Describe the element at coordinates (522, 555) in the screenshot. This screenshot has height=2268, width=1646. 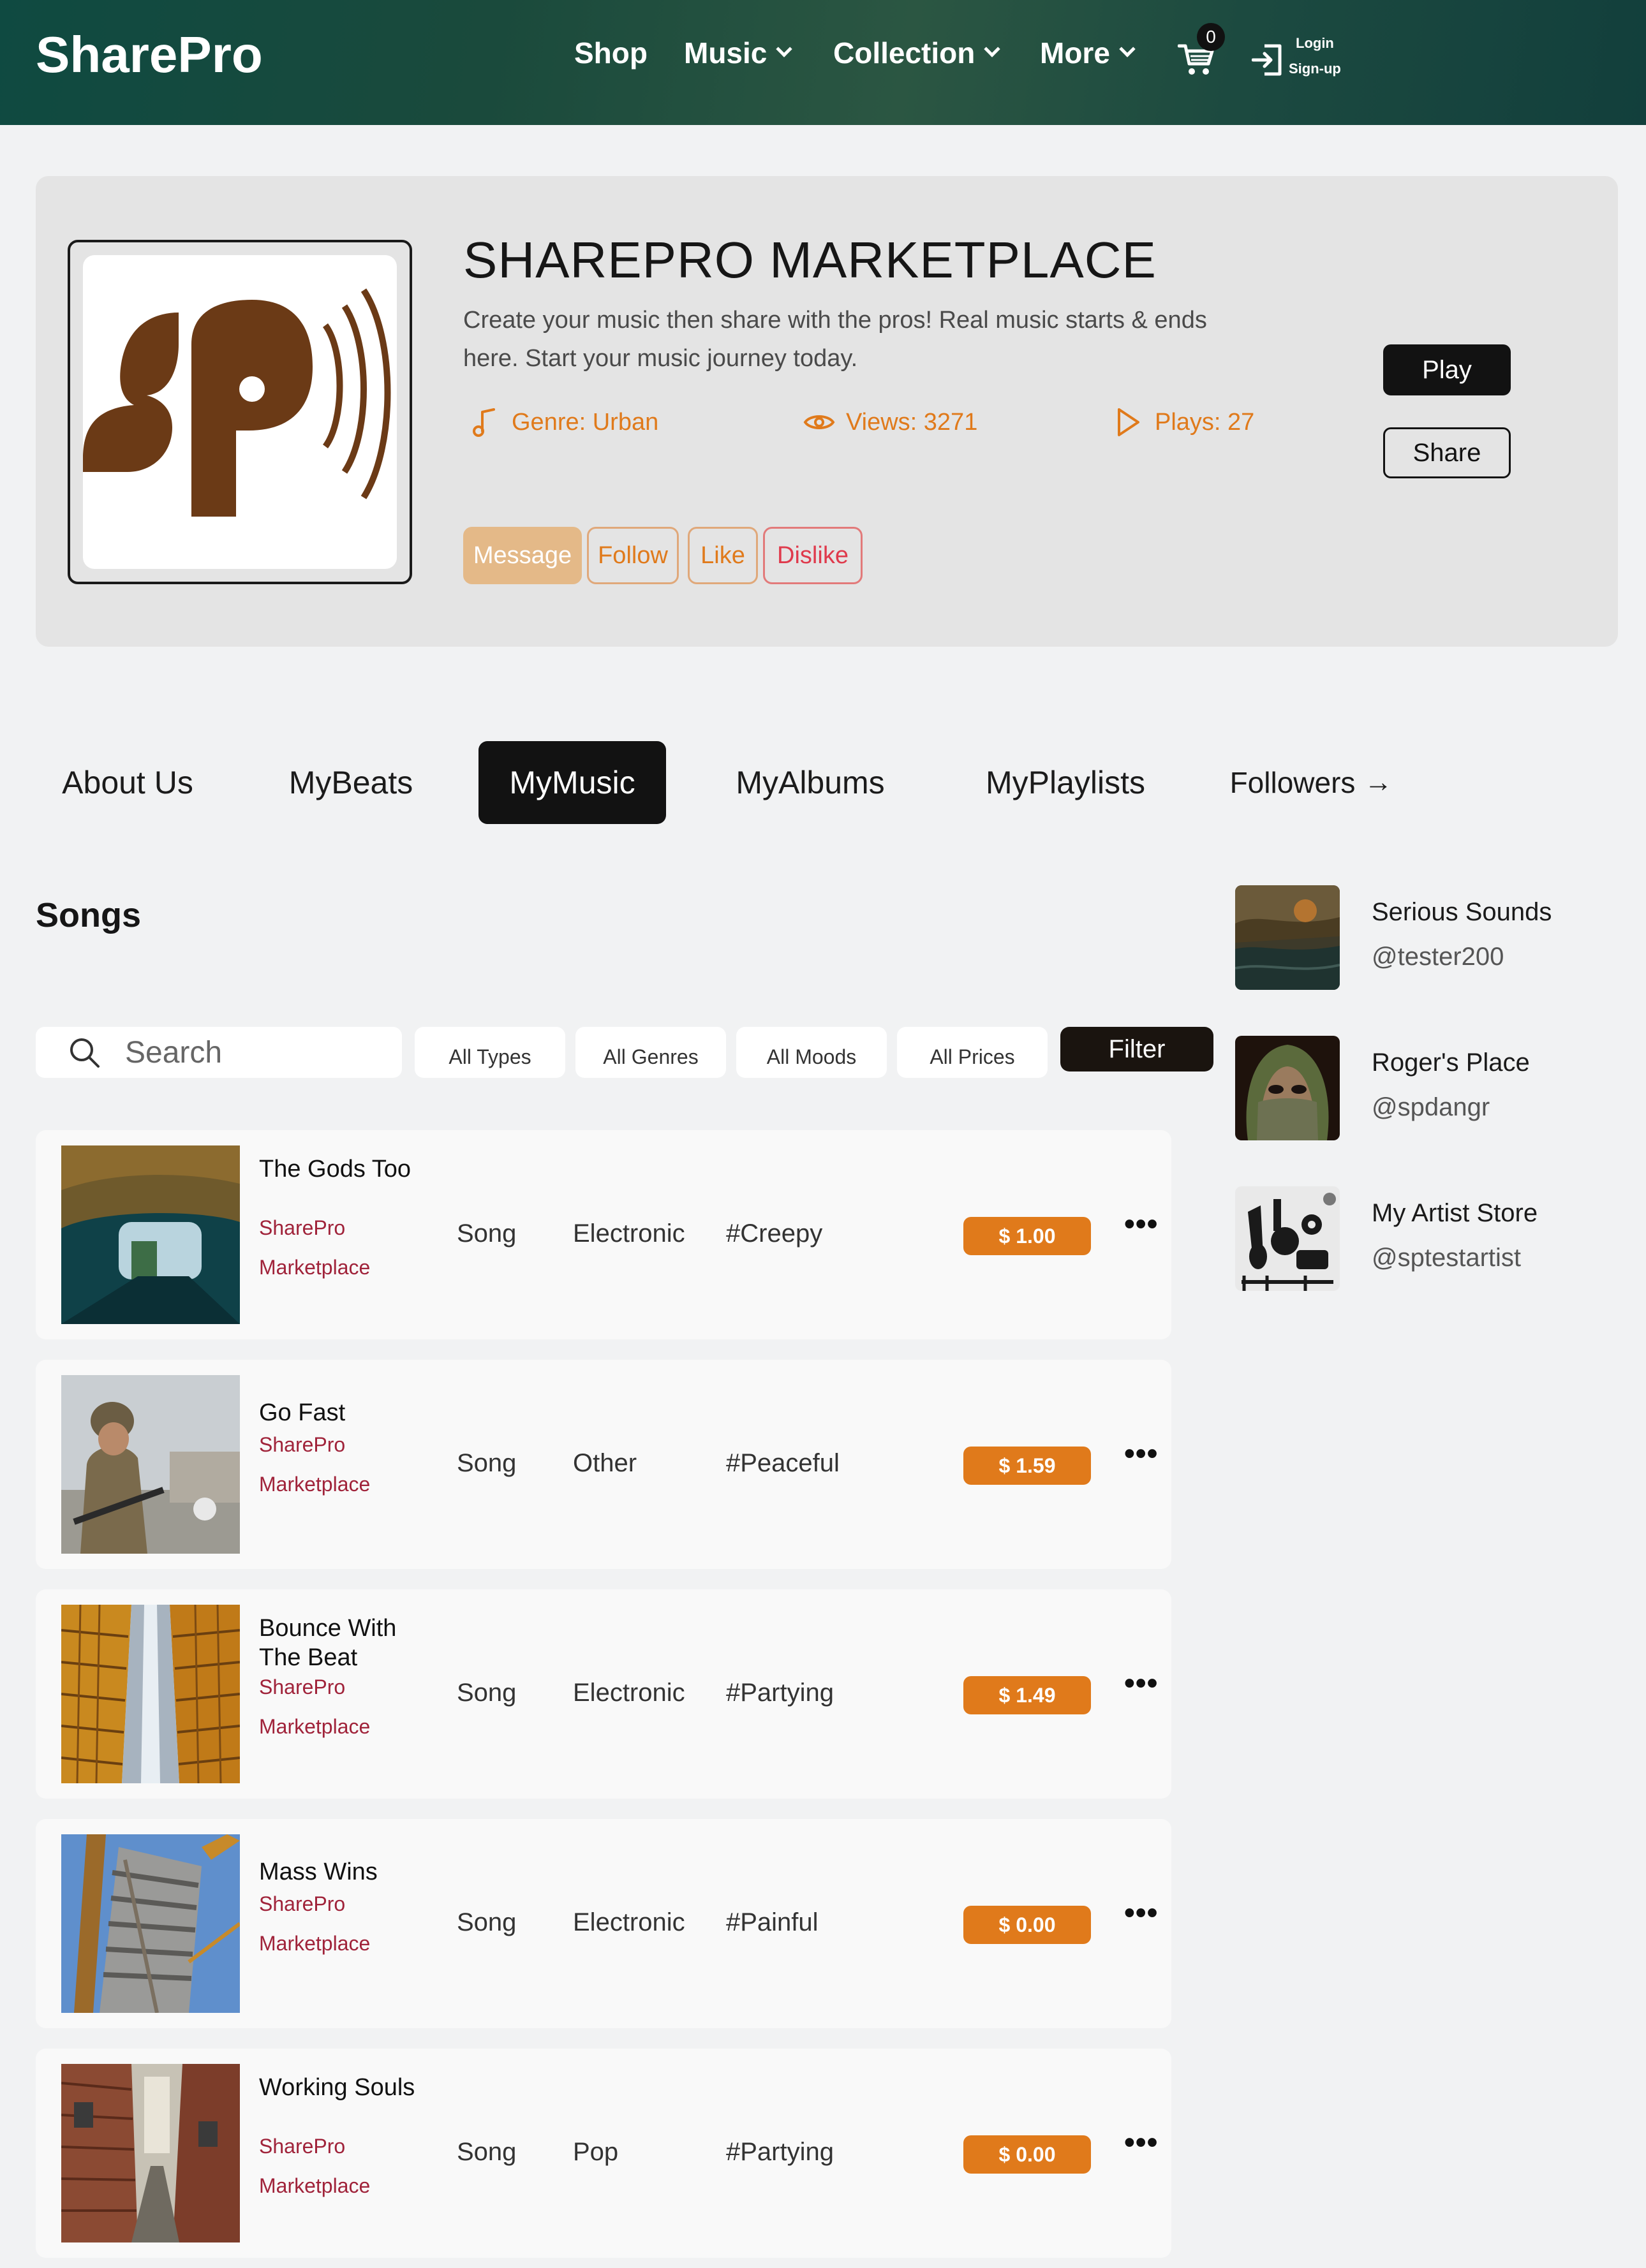
I see `message-button: Message` at that location.